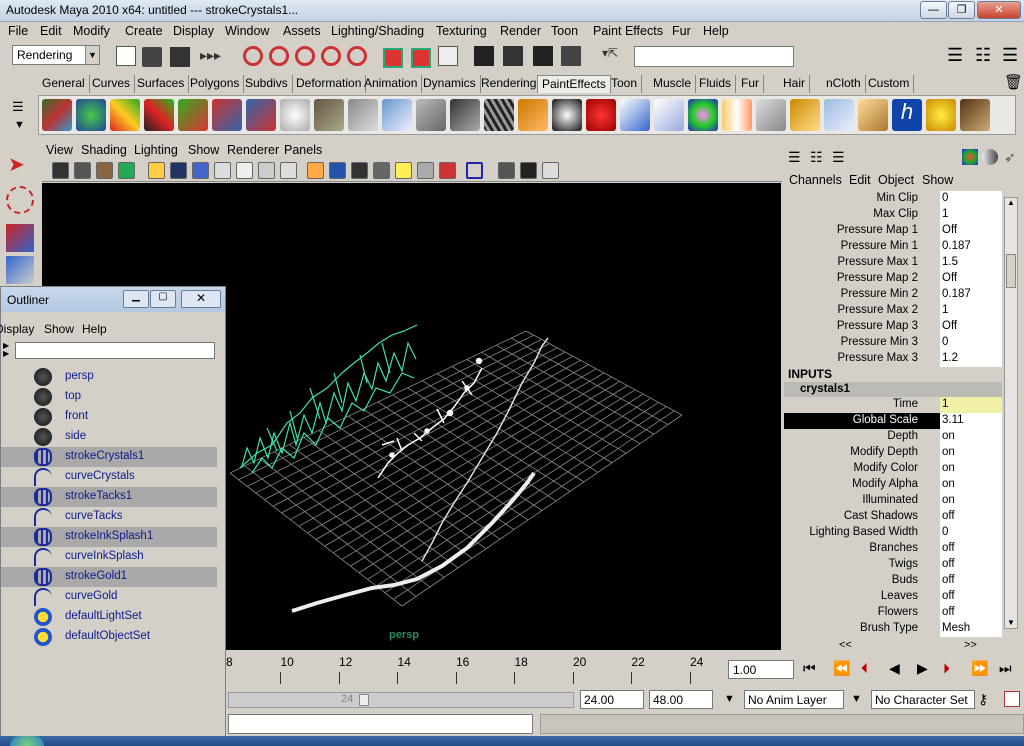  Describe the element at coordinates (904, 645) in the screenshot. I see `channel-horizontal-scroll: << >>` at that location.